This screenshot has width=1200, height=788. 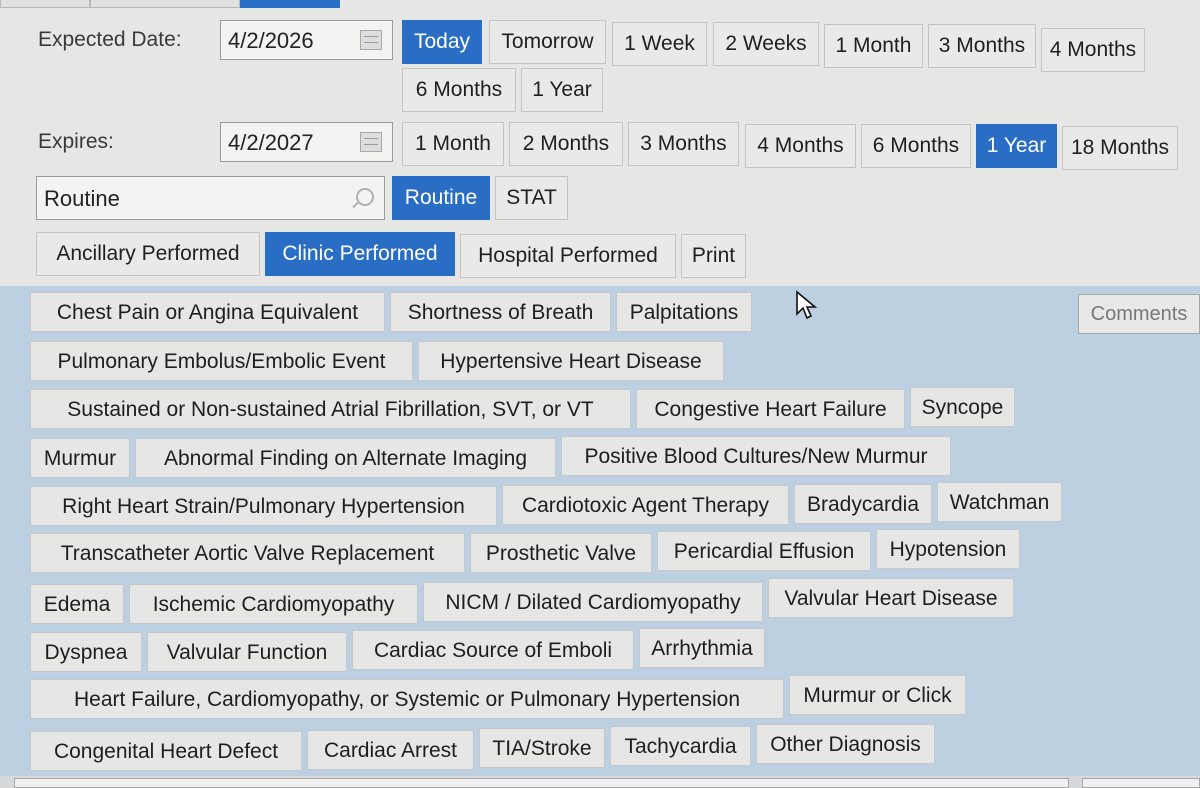 I want to click on diagnosis-button: Cardiac Source of Emboli, so click(x=493, y=650).